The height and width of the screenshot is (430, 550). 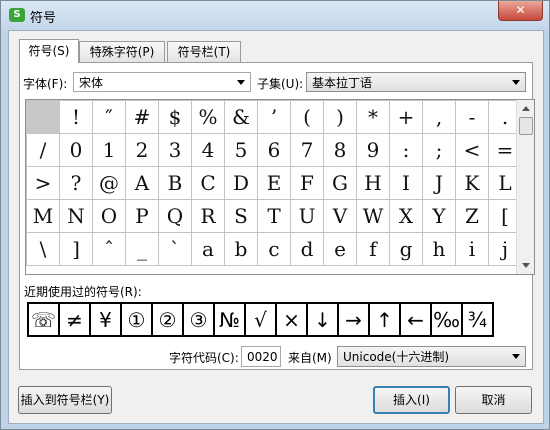 What do you see at coordinates (241, 249) in the screenshot?
I see `symbol-cell: b` at bounding box center [241, 249].